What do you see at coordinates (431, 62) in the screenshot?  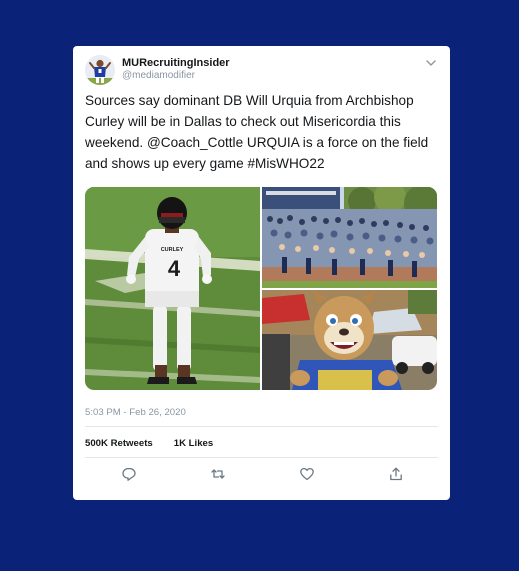 I see `chevron-down-icon` at bounding box center [431, 62].